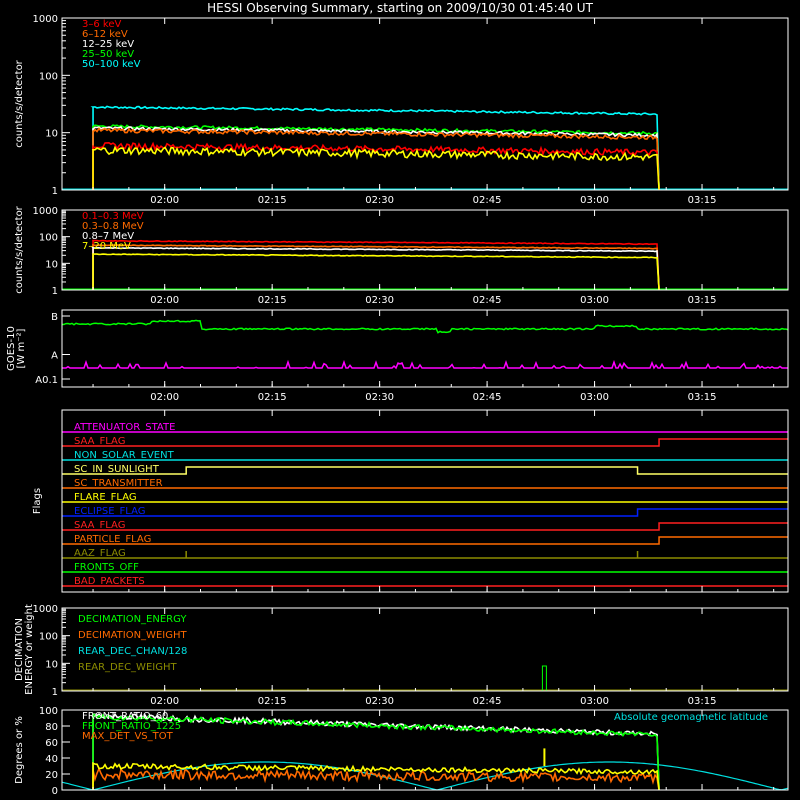 The image size is (800, 800). Describe the element at coordinates (691, 717) in the screenshot. I see `annotation-text: Absolute geomagnetic latitude` at that location.